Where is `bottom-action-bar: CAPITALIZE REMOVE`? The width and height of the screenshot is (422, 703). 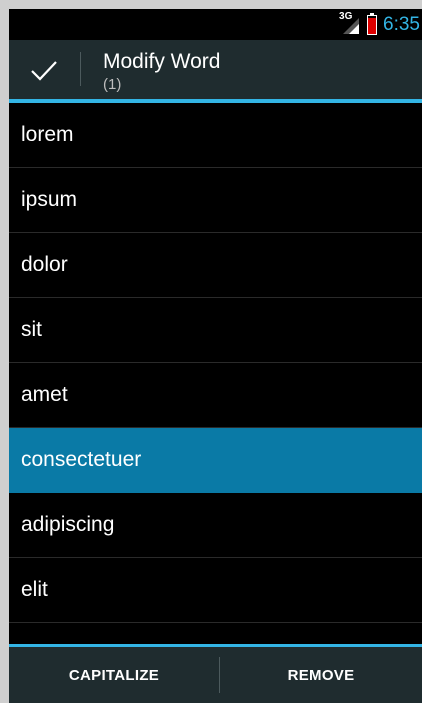 bottom-action-bar: CAPITALIZE REMOVE is located at coordinates (215, 675).